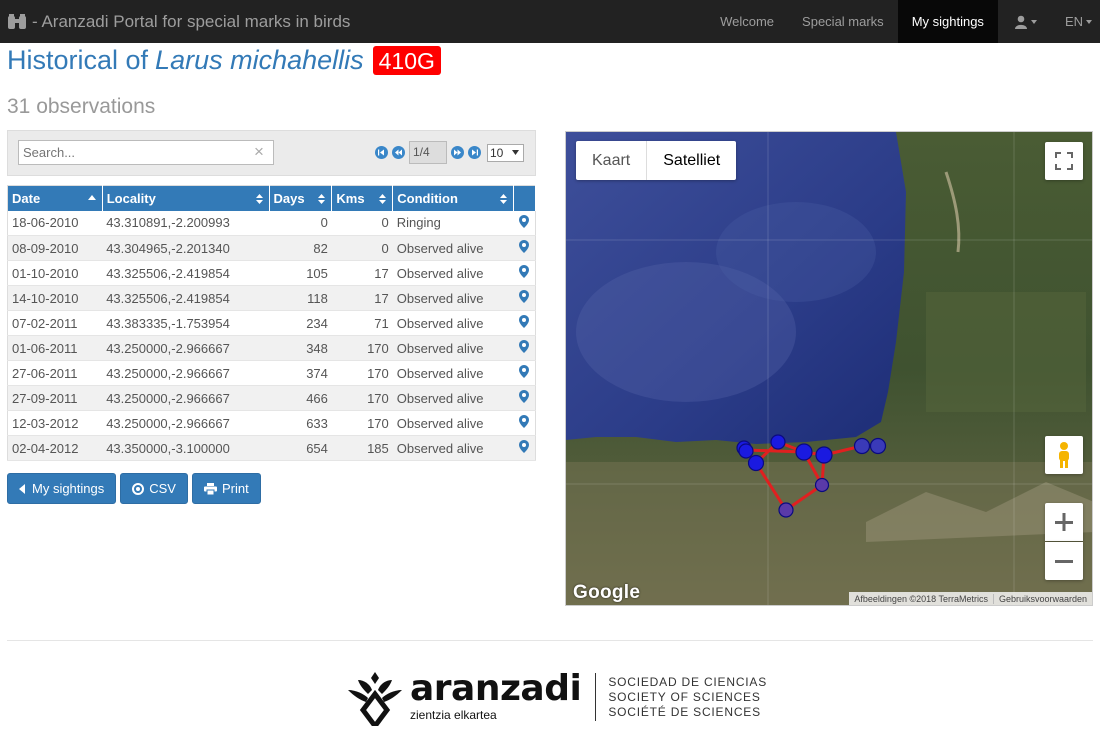  Describe the element at coordinates (146, 152) in the screenshot. I see `search-input` at that location.